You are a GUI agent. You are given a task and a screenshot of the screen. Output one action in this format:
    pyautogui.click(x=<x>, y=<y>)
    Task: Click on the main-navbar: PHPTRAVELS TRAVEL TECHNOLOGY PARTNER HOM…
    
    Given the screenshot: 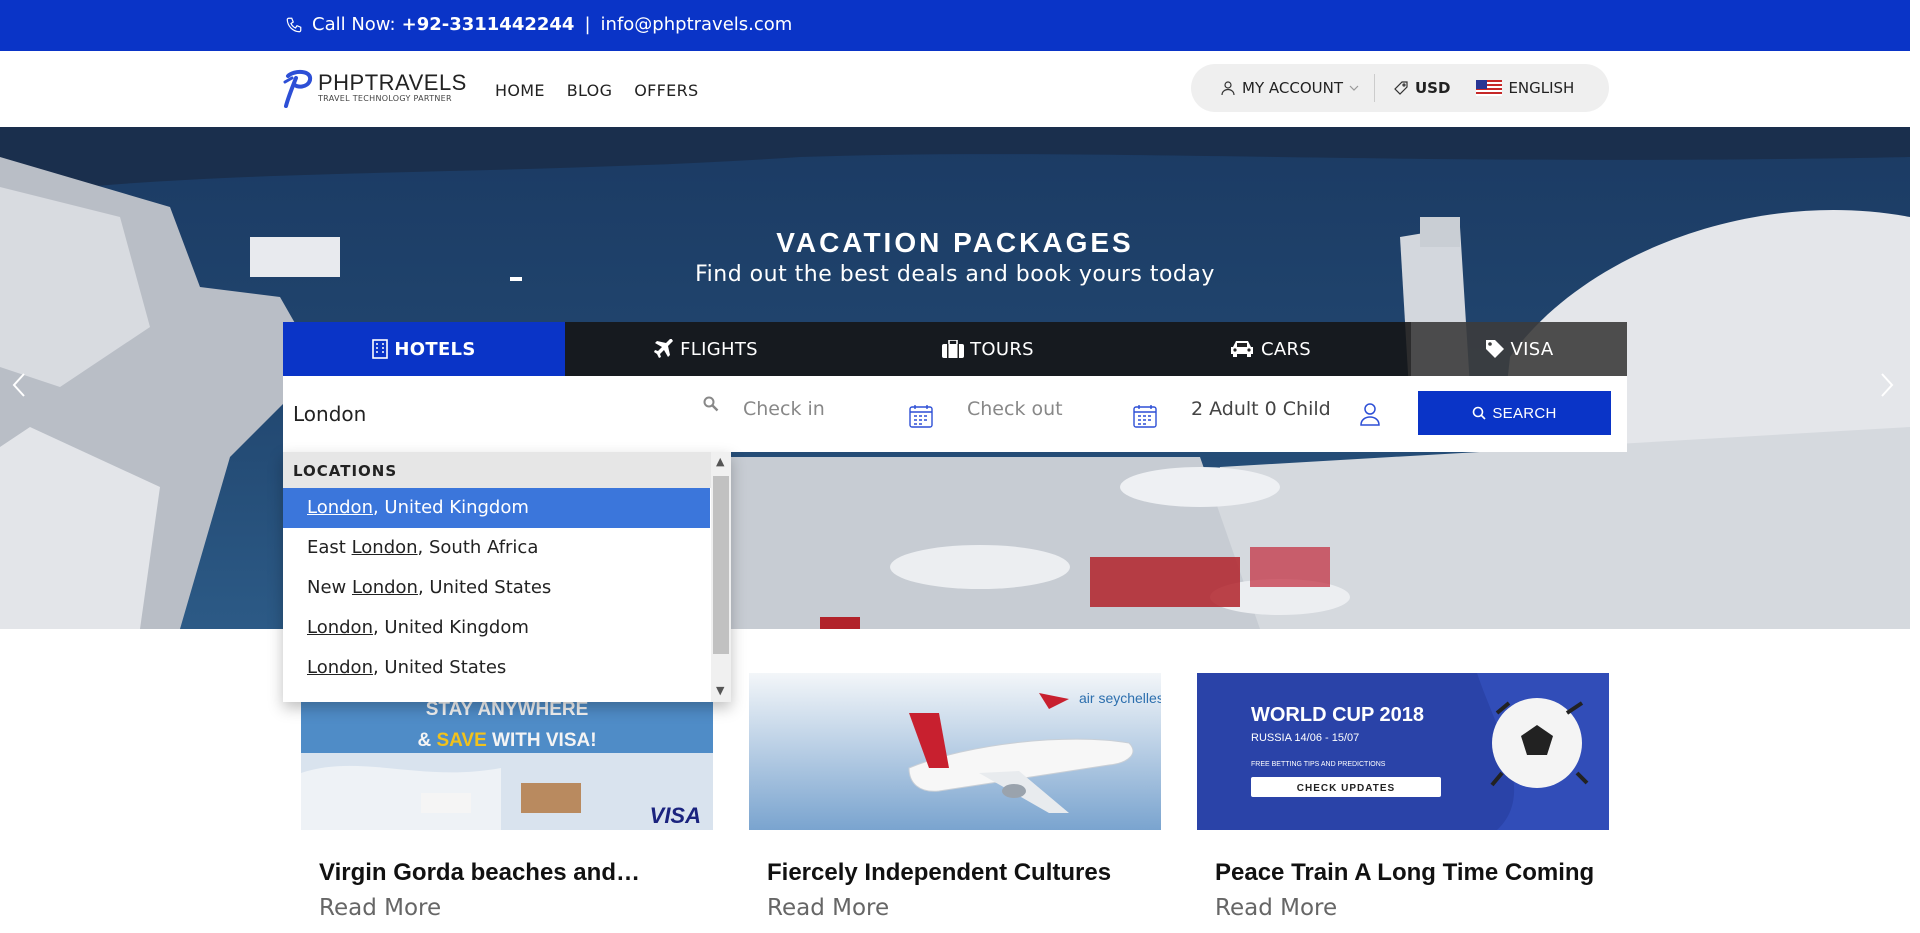 What is the action you would take?
    pyautogui.click(x=955, y=89)
    